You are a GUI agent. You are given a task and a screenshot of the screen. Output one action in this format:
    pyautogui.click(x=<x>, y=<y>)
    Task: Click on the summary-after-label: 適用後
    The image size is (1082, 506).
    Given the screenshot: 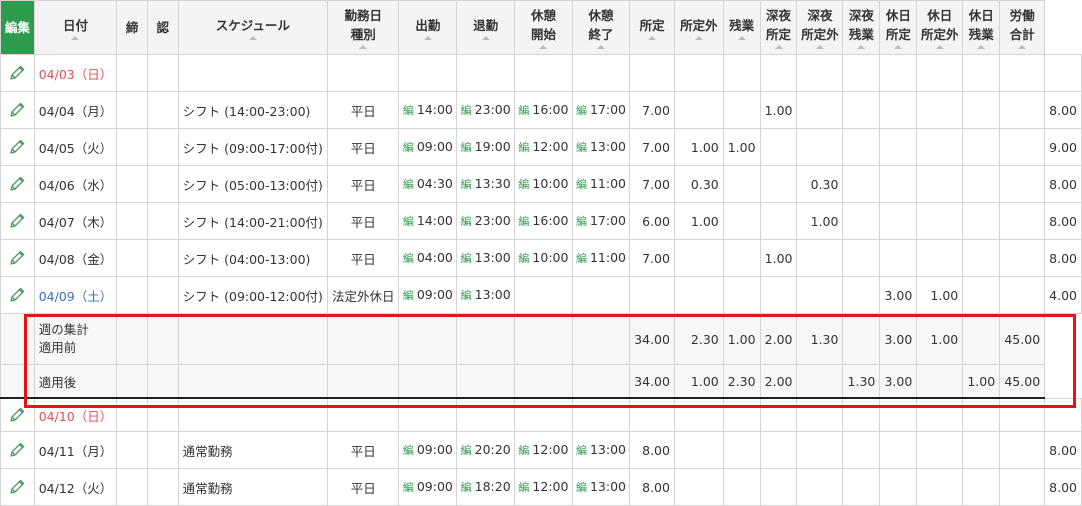 What is the action you would take?
    pyautogui.click(x=75, y=381)
    